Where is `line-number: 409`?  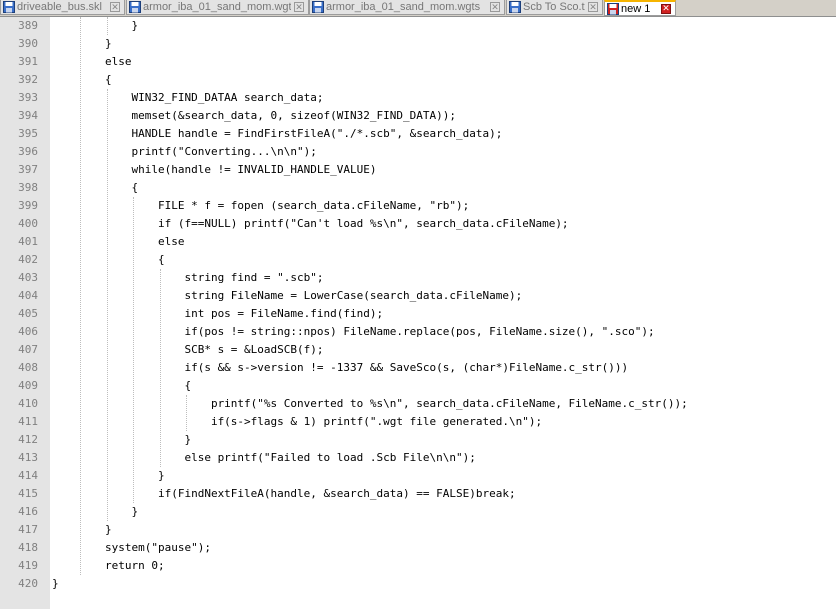 line-number: 409 is located at coordinates (28, 385).